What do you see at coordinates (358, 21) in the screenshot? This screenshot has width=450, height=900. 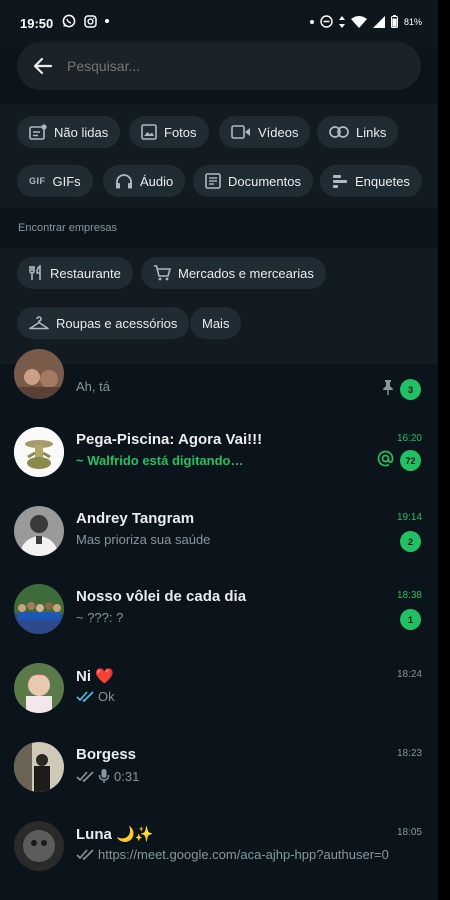 I see `wifi-icon` at bounding box center [358, 21].